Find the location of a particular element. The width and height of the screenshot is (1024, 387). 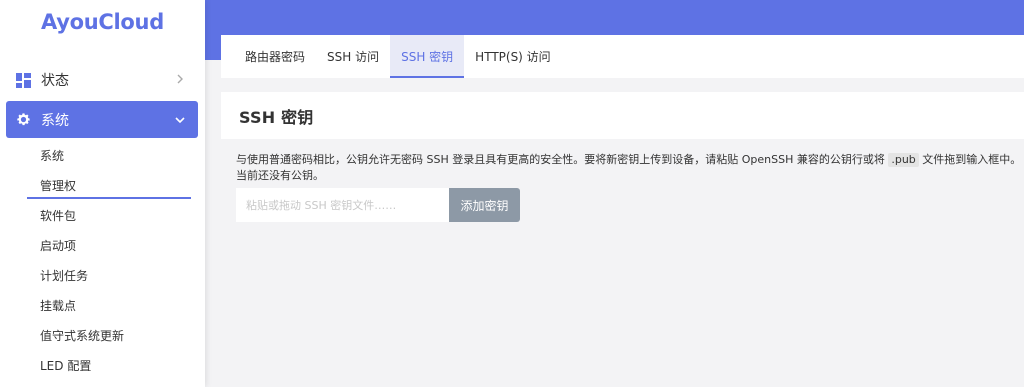

chevron-right-icon is located at coordinates (180, 80).